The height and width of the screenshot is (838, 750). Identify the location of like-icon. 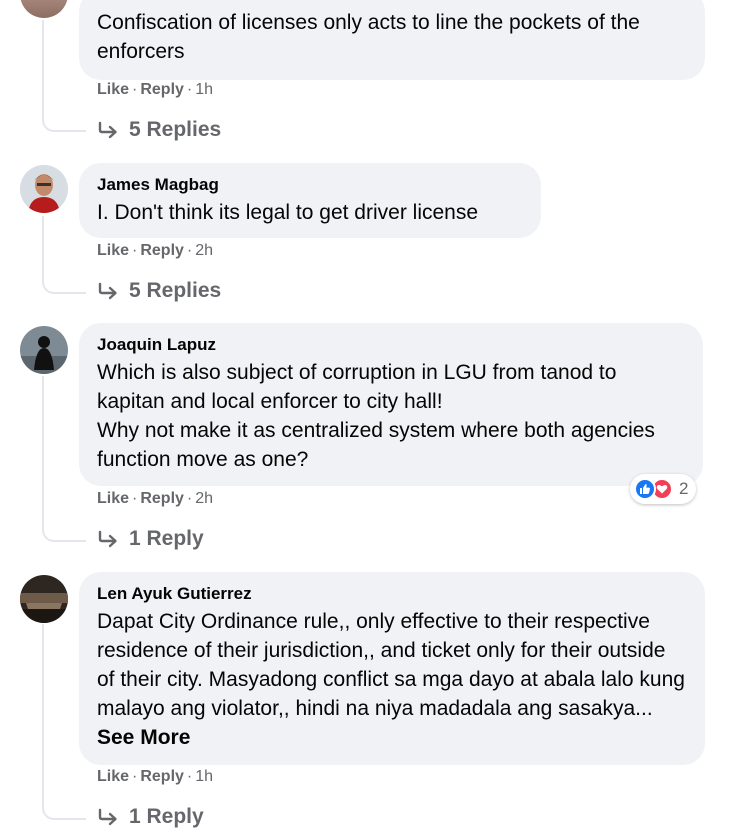
(645, 489).